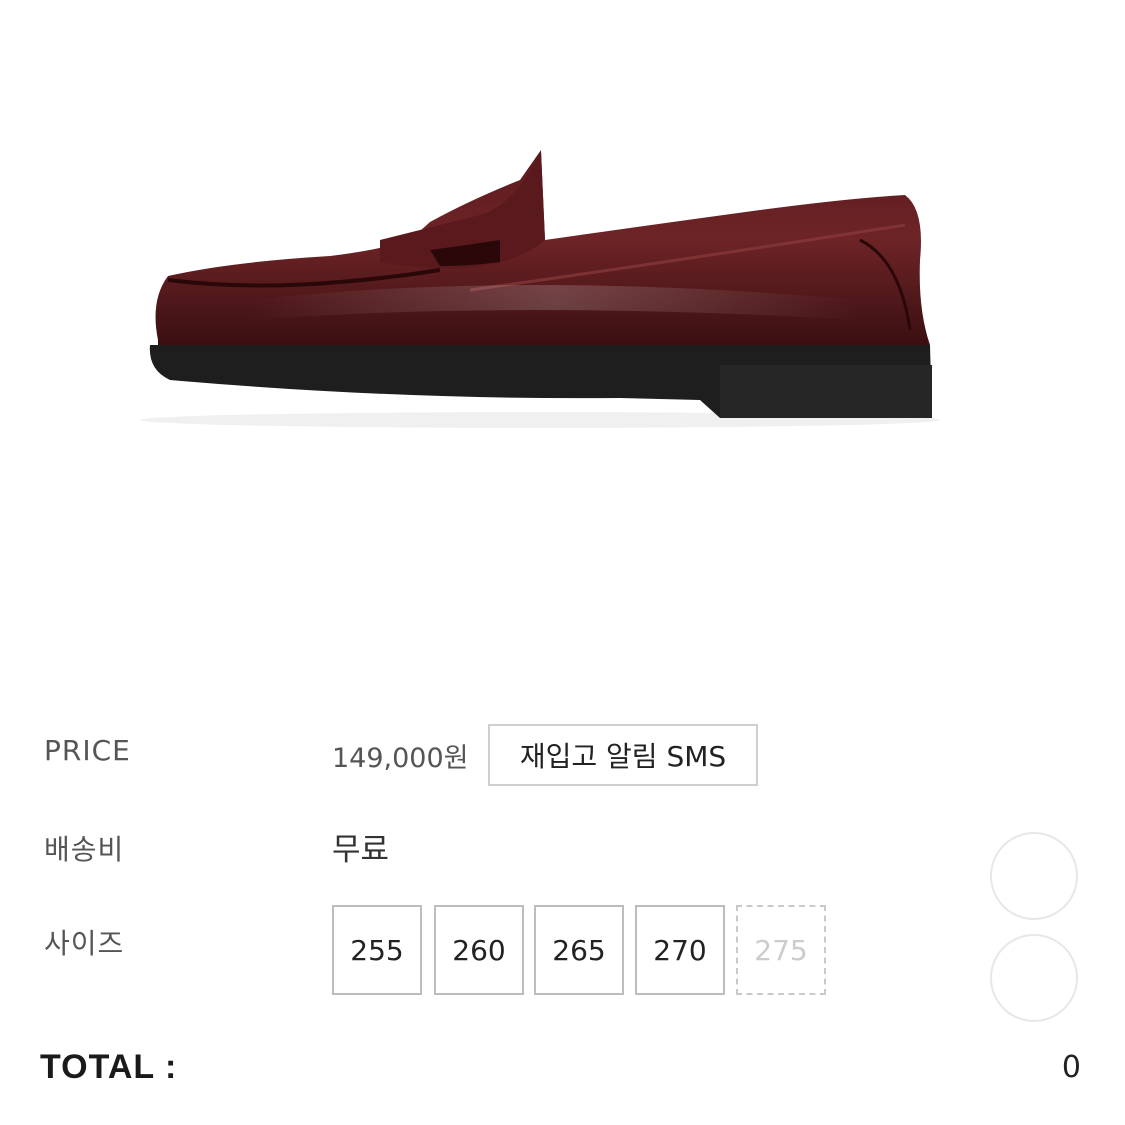 The image size is (1125, 1125). Describe the element at coordinates (1034, 978) in the screenshot. I see `floating-circle-button-bottom` at that location.